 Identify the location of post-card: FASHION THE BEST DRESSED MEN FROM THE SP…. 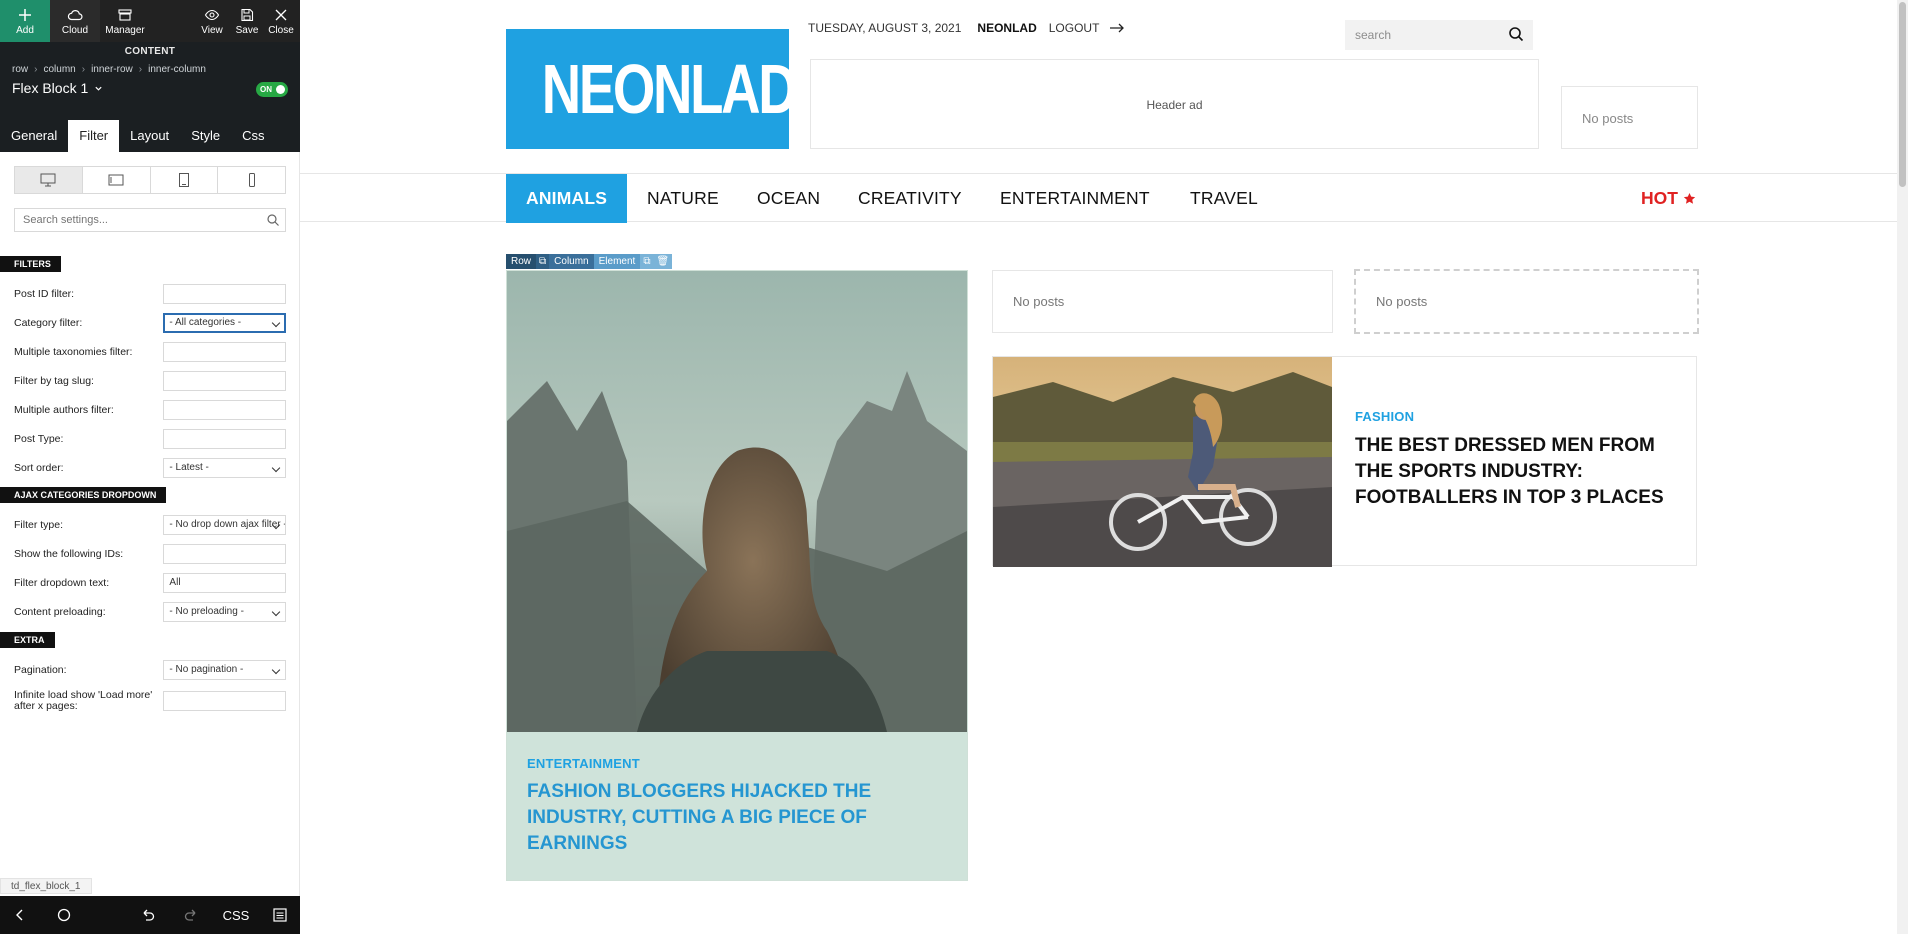
(1344, 461).